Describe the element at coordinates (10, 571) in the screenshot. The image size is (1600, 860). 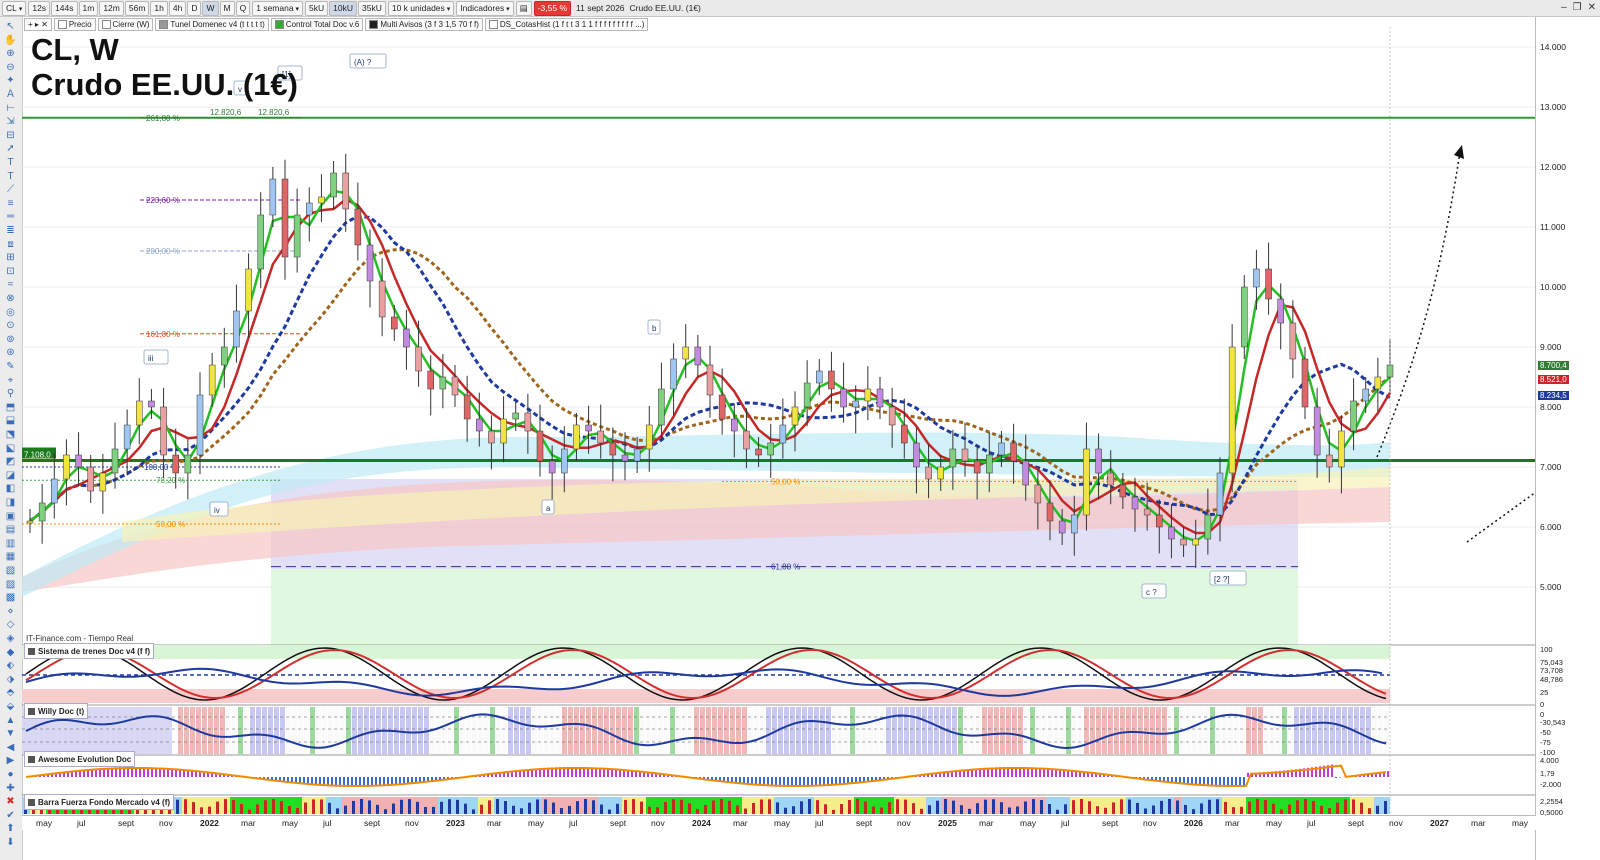
I see `tool-icon-40: ▧` at that location.